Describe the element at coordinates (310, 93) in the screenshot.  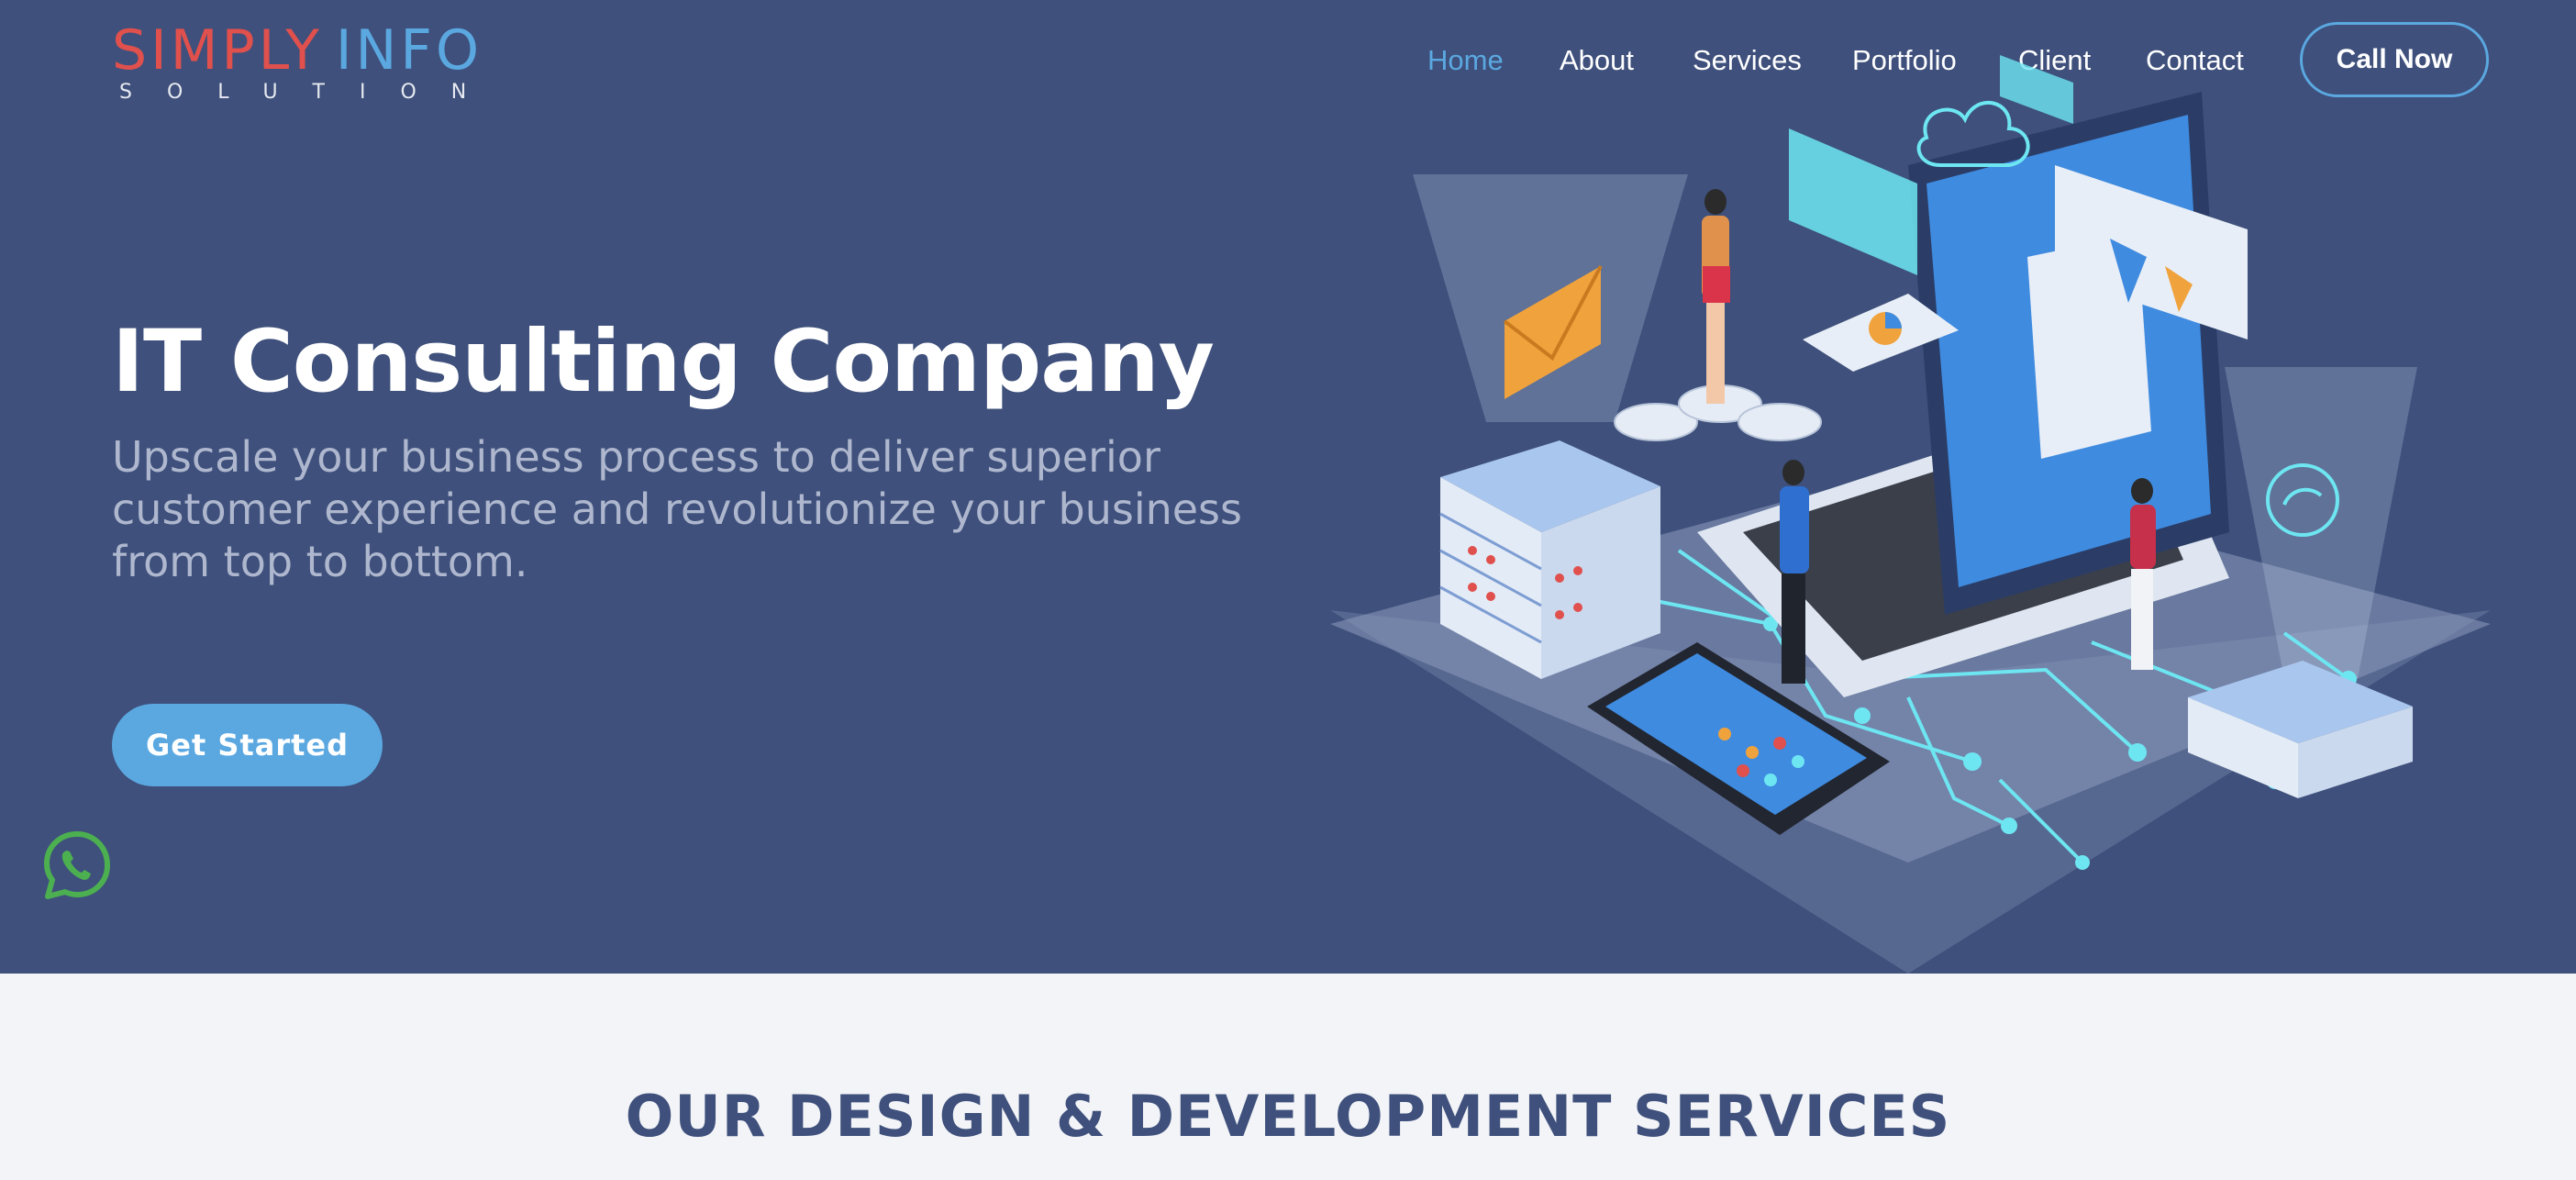
I see `logo-tagline: SOLUTION` at that location.